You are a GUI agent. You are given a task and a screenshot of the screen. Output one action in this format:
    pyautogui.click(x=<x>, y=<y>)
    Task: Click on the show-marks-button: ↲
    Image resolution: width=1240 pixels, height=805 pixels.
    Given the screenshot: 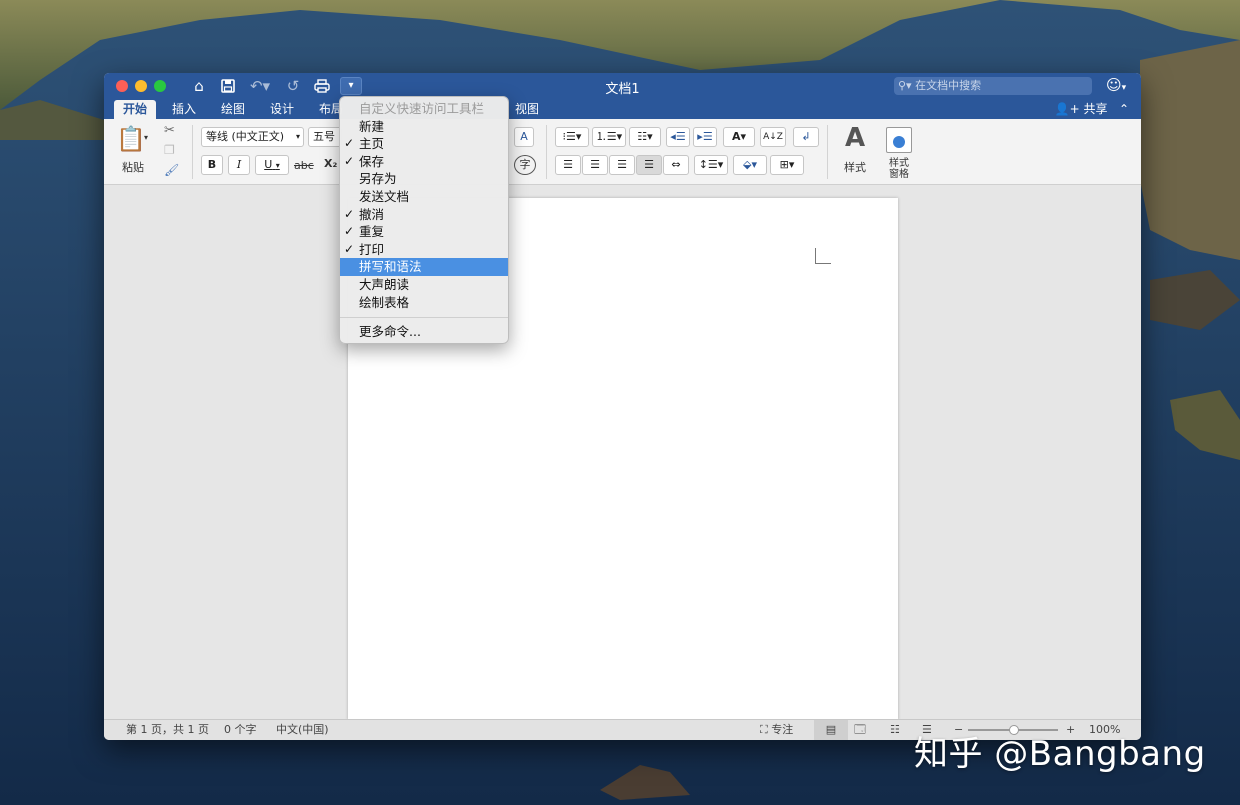 What is the action you would take?
    pyautogui.click(x=806, y=137)
    